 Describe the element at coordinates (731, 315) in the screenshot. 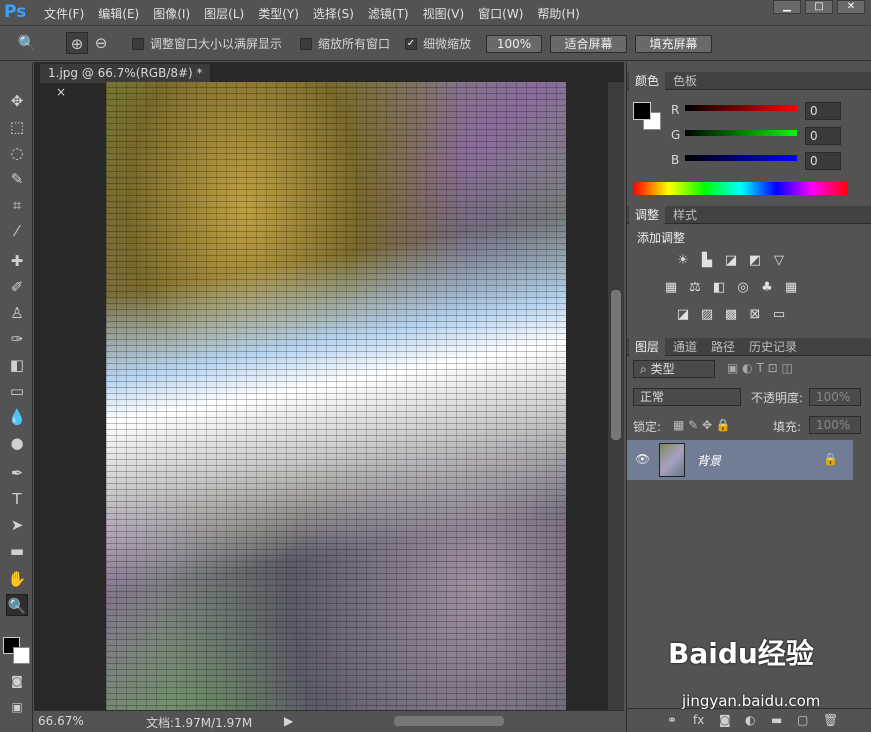

I see `threshold-icon: ▩` at that location.